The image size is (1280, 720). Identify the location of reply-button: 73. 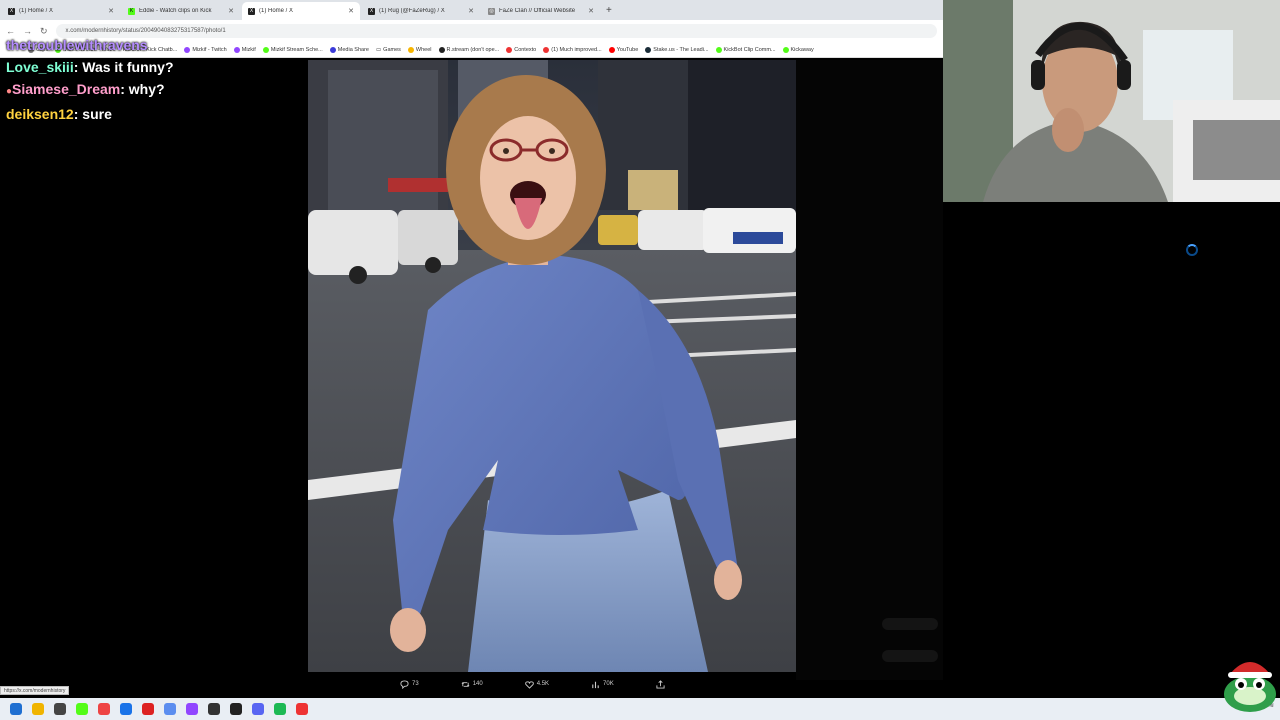
(409, 684).